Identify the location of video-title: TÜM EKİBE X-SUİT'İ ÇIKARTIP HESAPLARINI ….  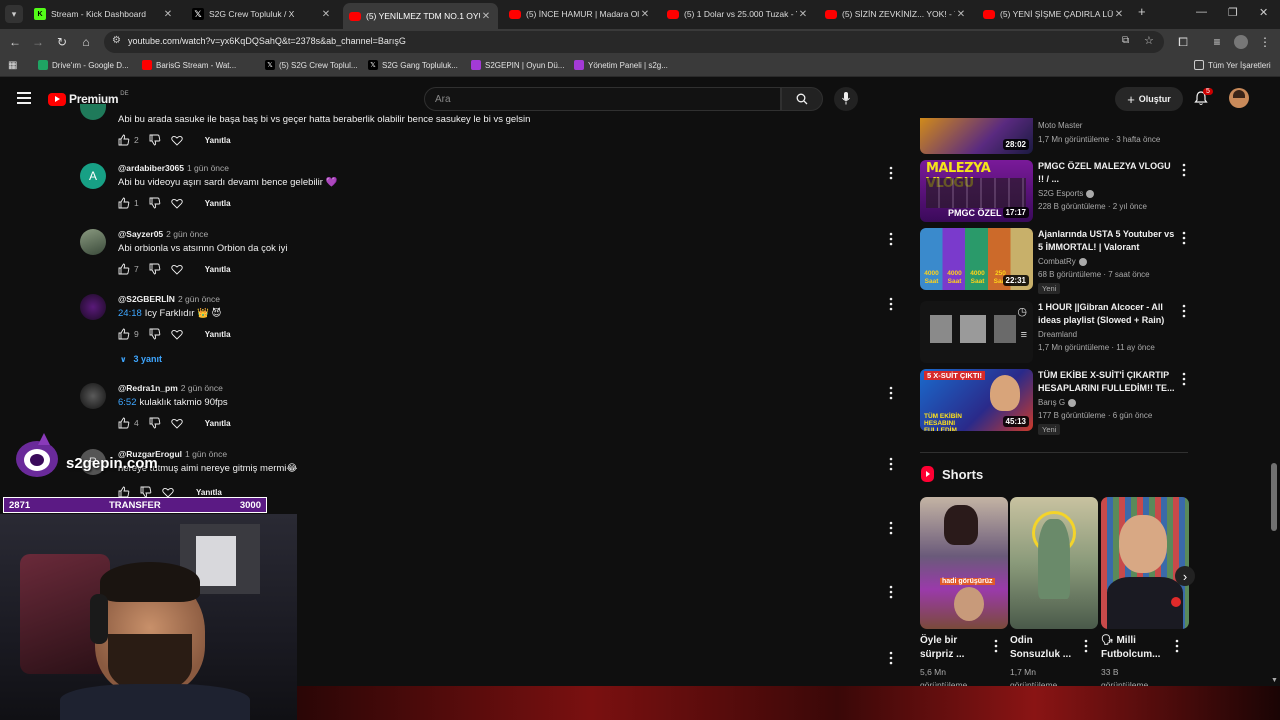
(1108, 382).